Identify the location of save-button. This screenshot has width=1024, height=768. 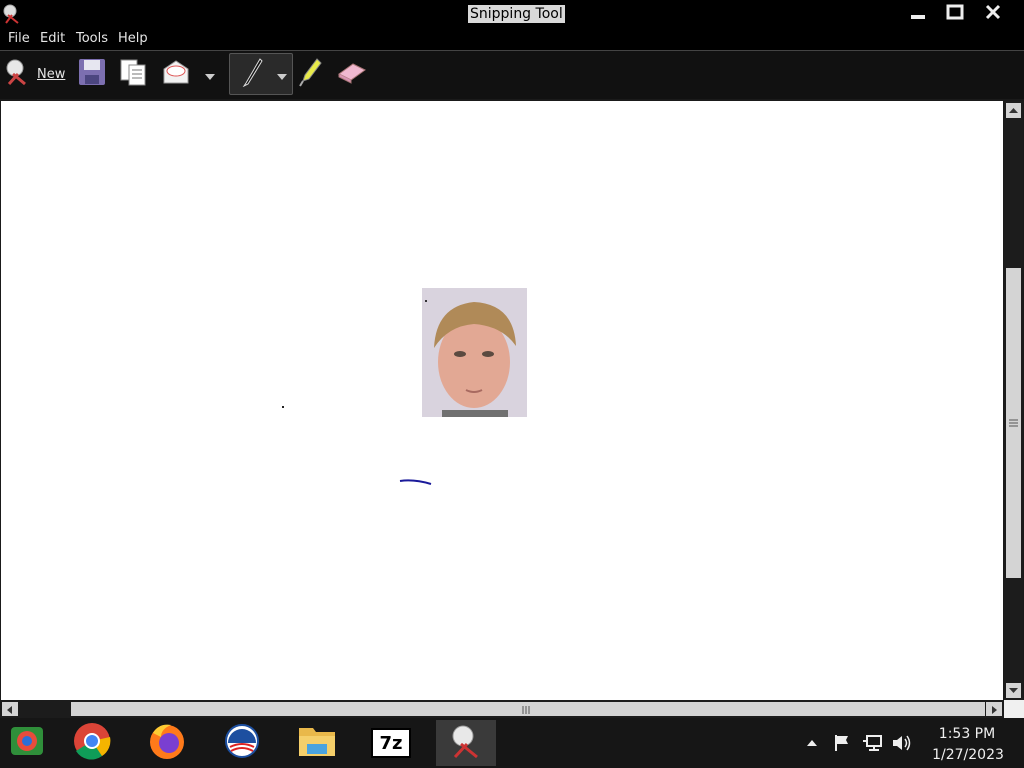
(92, 74).